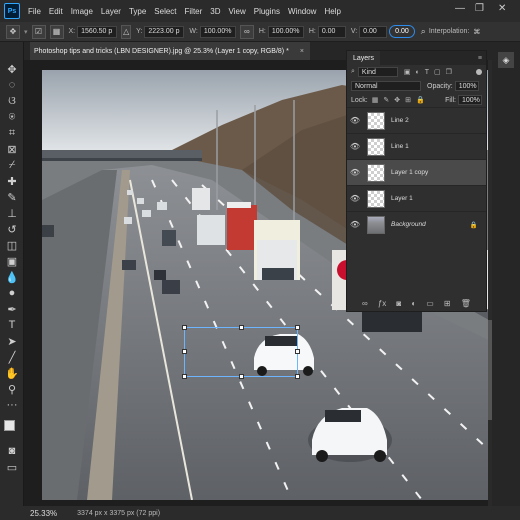 Image resolution: width=520 pixels, height=520 pixels. I want to click on filter-kind-select: Kind, so click(377, 72).